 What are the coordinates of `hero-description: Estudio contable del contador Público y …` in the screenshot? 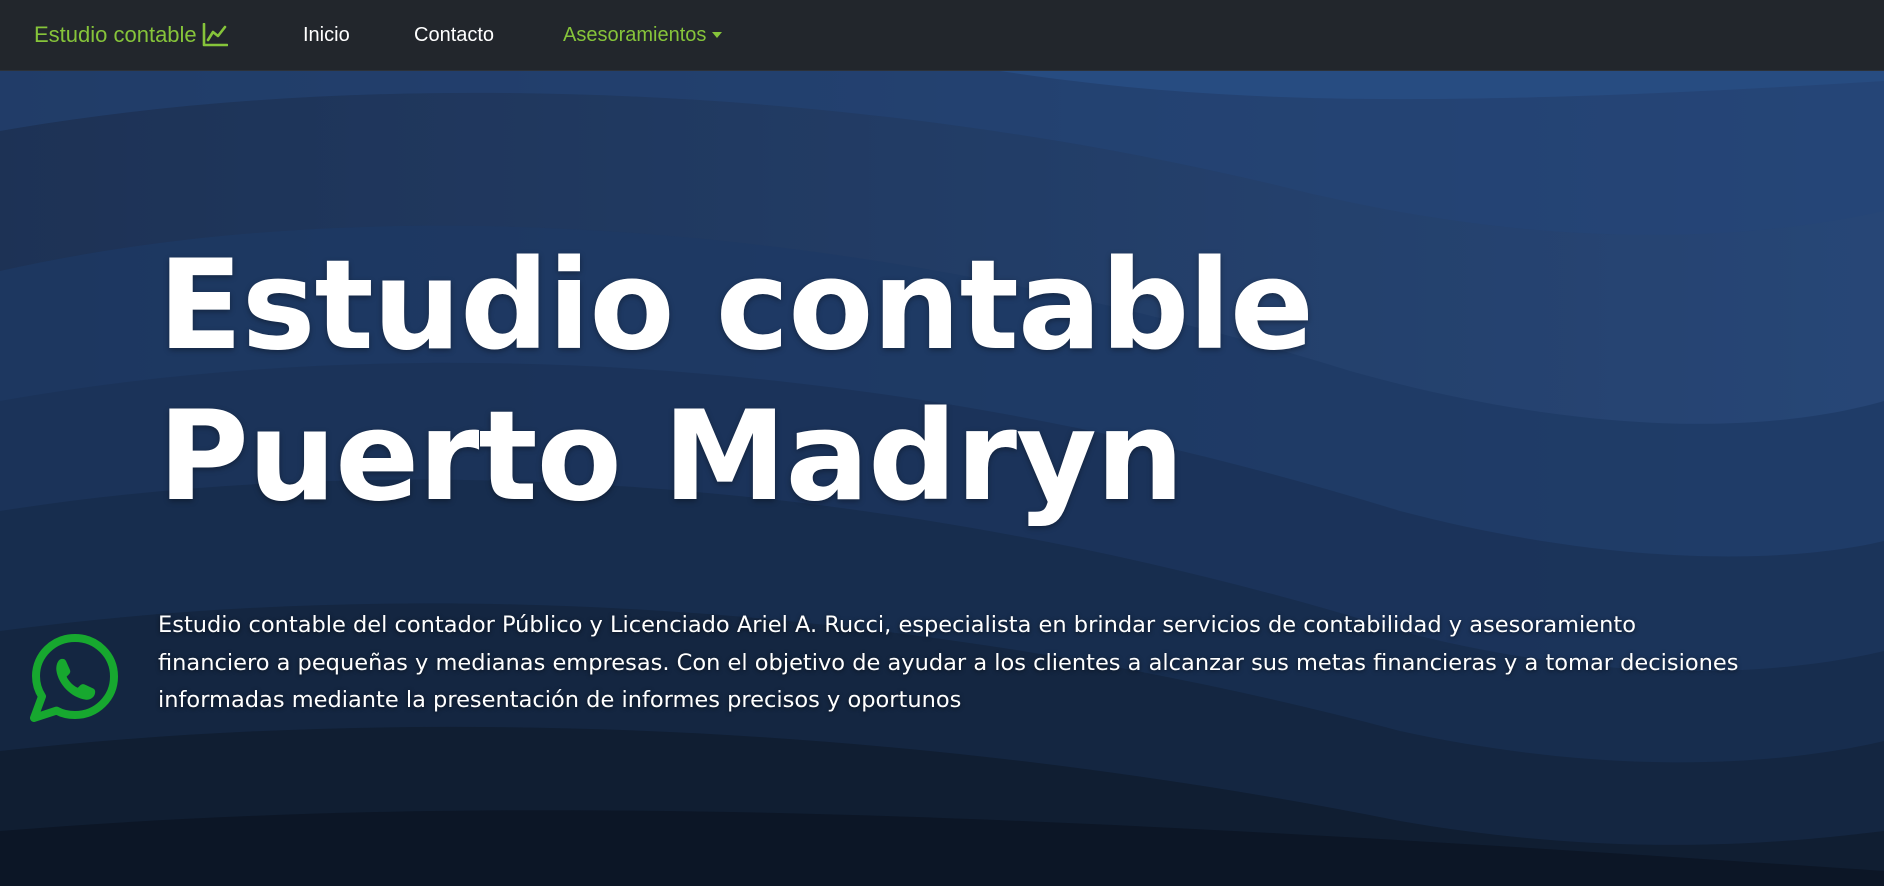 It's located at (948, 662).